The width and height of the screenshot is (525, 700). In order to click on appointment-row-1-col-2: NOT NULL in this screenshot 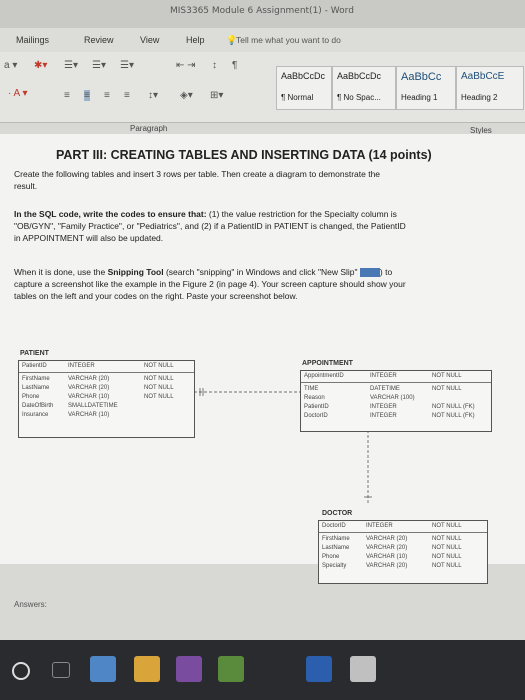, I will do `click(447, 389)`.